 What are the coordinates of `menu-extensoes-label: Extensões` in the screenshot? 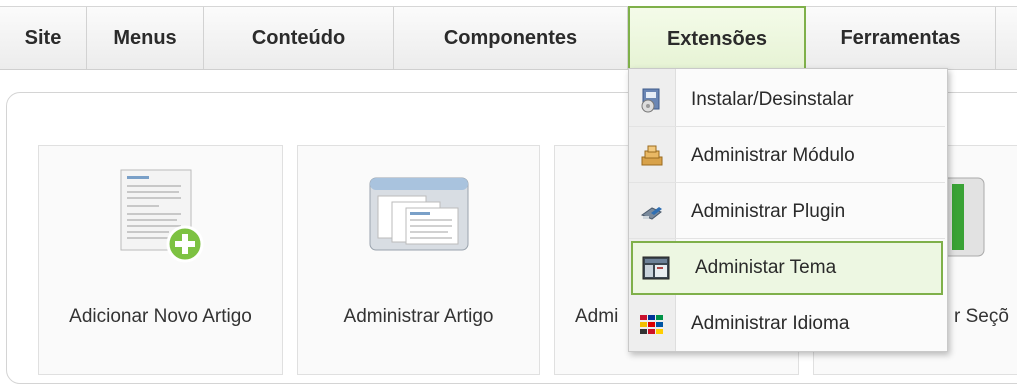 It's located at (717, 38).